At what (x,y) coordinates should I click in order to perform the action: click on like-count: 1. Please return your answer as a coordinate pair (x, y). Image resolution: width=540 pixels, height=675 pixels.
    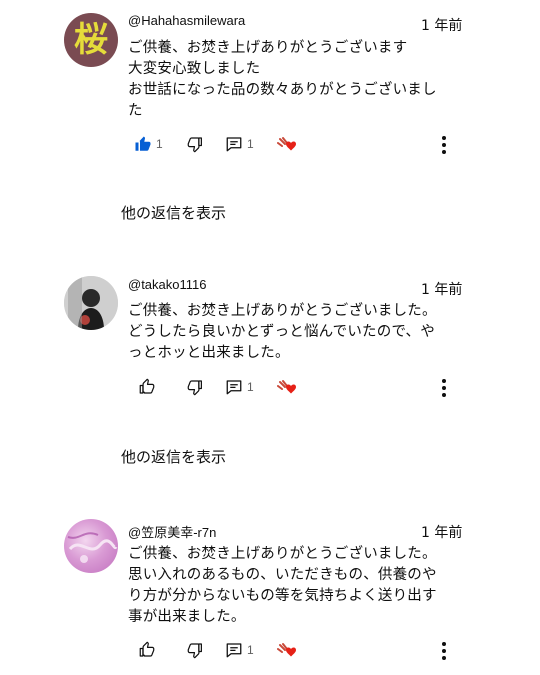
    Looking at the image, I should click on (159, 144).